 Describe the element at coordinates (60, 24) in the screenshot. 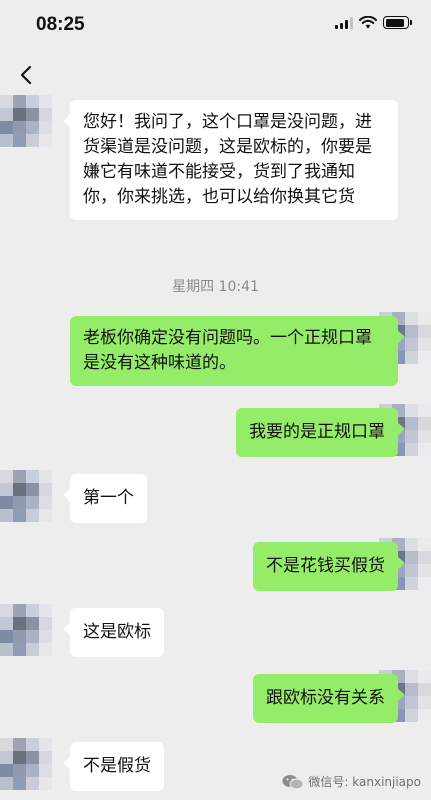

I see `status-time: 08:25` at that location.